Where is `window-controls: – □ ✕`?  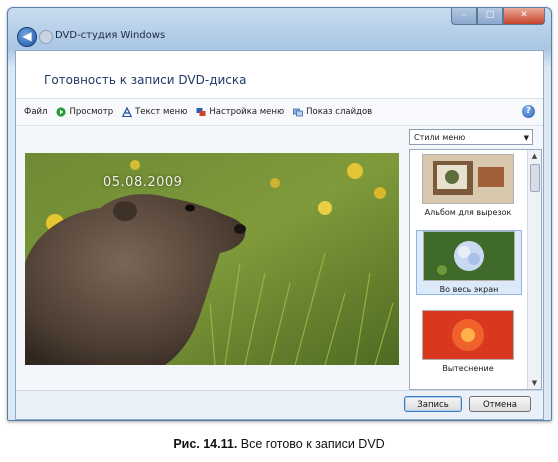 window-controls: – □ ✕ is located at coordinates (498, 17).